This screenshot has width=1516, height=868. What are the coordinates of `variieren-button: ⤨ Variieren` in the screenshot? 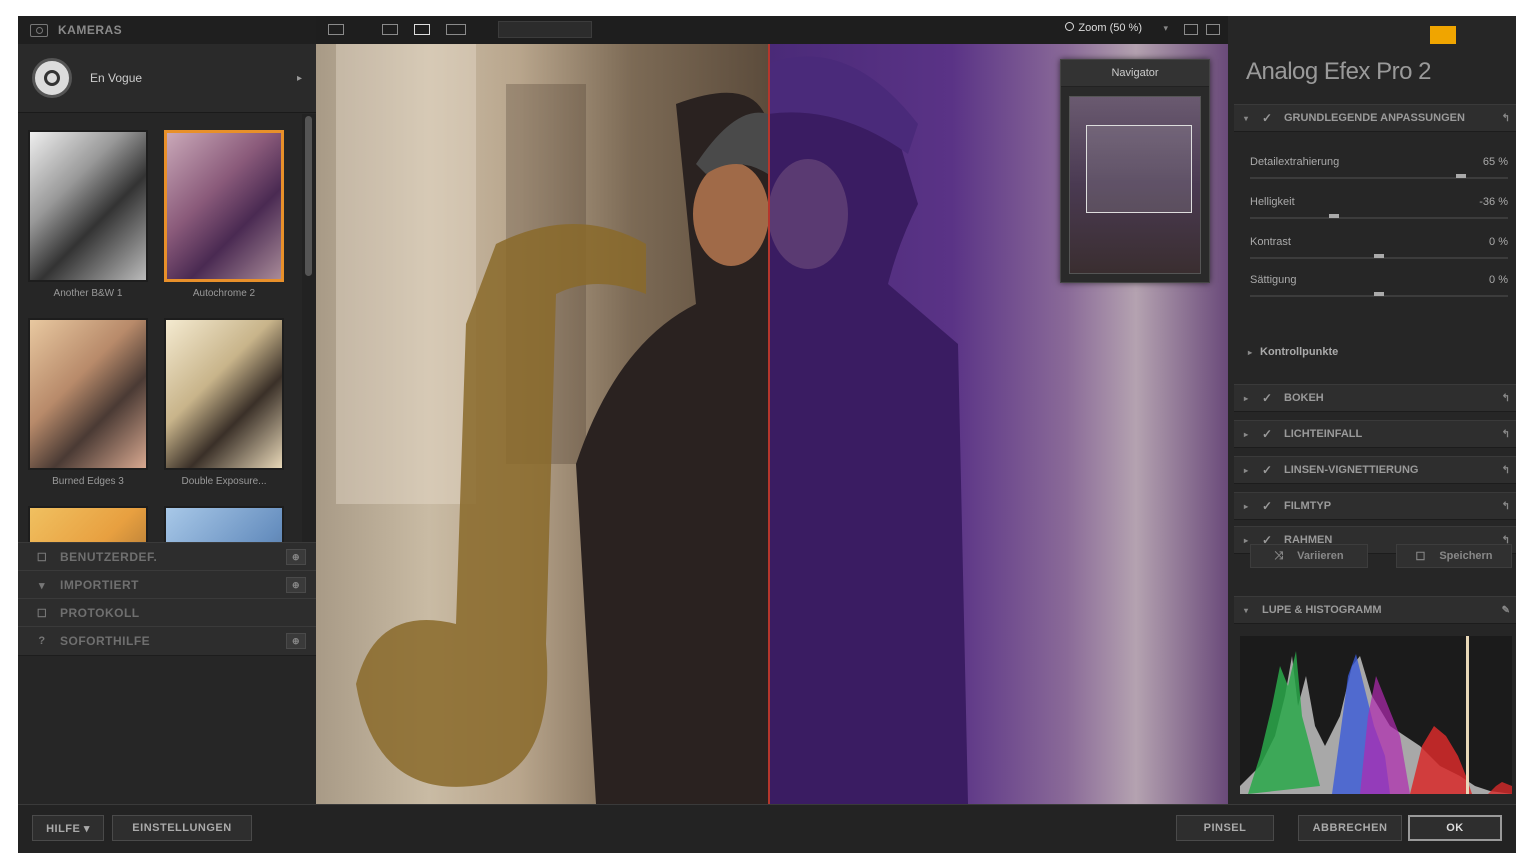 It's located at (1309, 556).